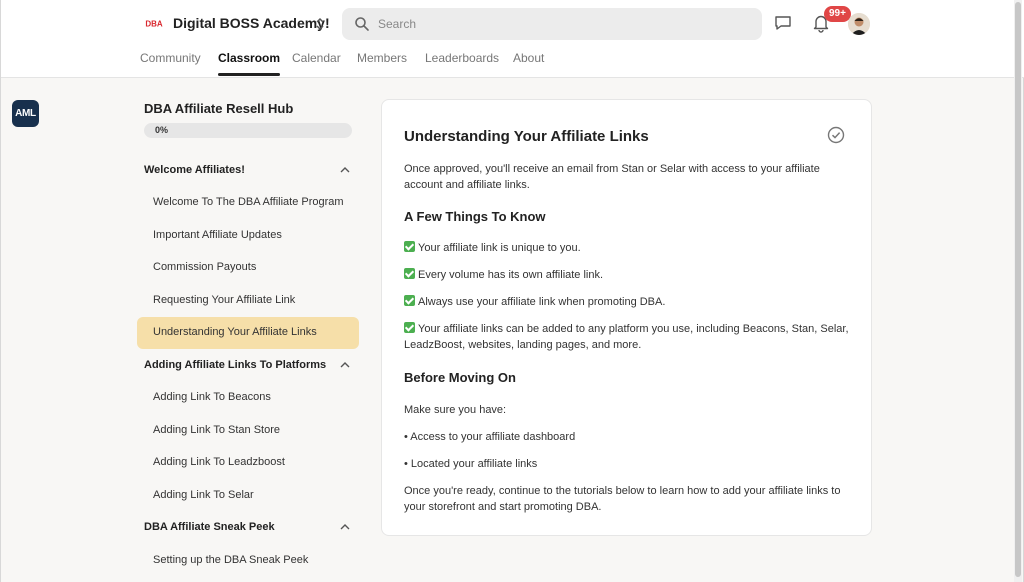 The height and width of the screenshot is (582, 1024). Describe the element at coordinates (462, 58) in the screenshot. I see `tab-leaderboards: Leaderboards` at that location.